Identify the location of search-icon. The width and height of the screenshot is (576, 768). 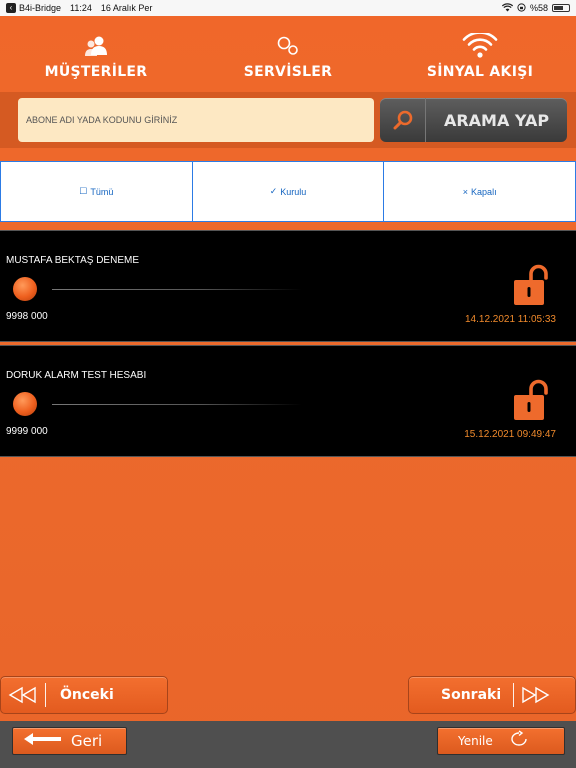
(403, 120).